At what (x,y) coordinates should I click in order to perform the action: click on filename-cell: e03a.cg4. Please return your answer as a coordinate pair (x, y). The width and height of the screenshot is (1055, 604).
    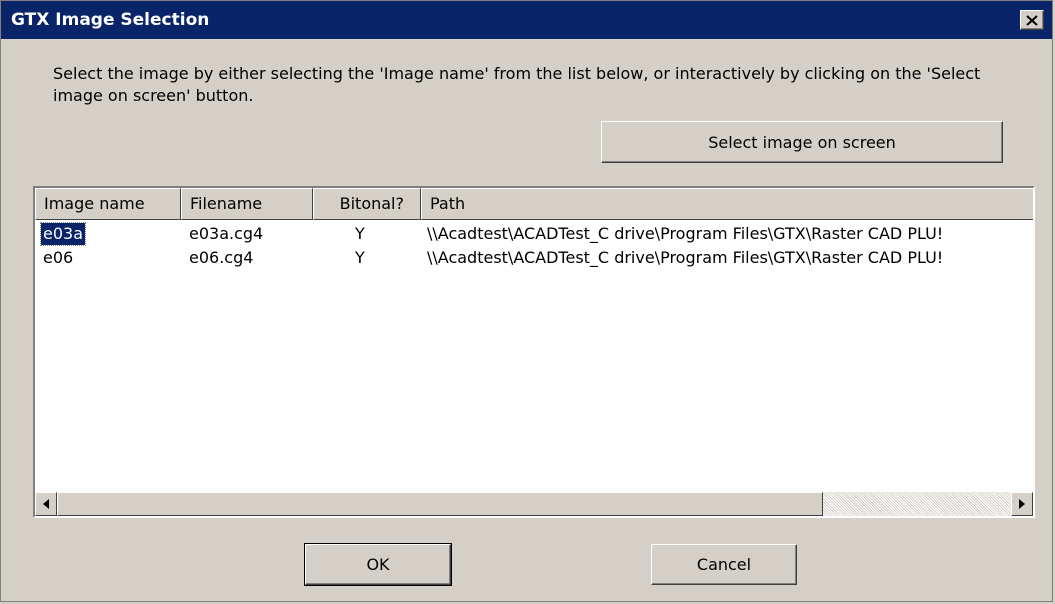
    Looking at the image, I should click on (226, 233).